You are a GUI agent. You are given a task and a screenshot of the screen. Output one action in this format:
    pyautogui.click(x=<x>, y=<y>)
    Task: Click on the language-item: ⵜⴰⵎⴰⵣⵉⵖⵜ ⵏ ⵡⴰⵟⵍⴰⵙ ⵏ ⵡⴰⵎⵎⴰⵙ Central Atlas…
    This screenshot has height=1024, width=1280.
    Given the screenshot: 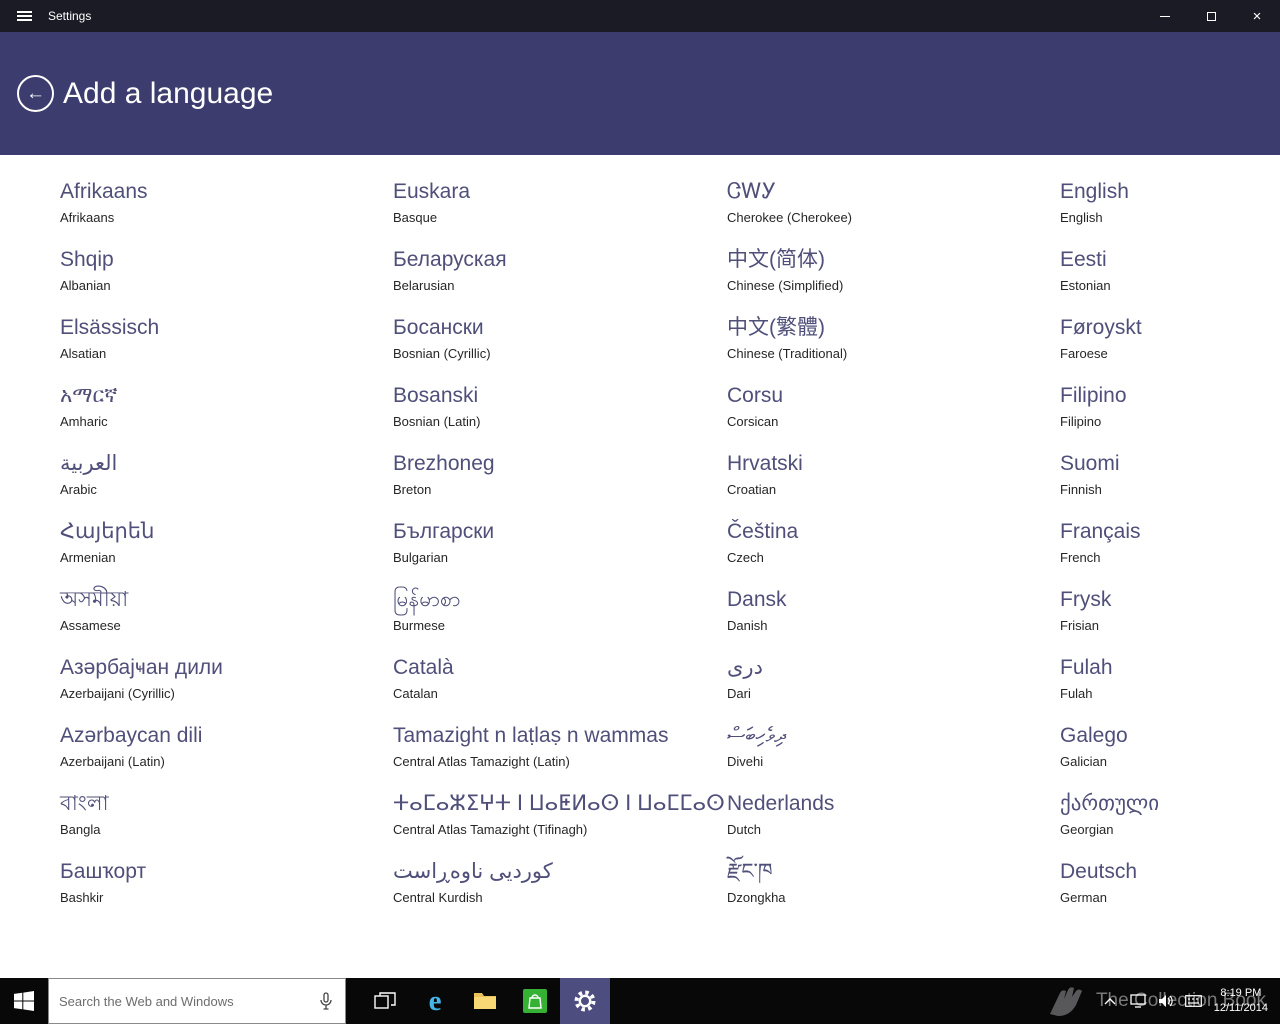 What is the action you would take?
    pyautogui.click(x=560, y=825)
    